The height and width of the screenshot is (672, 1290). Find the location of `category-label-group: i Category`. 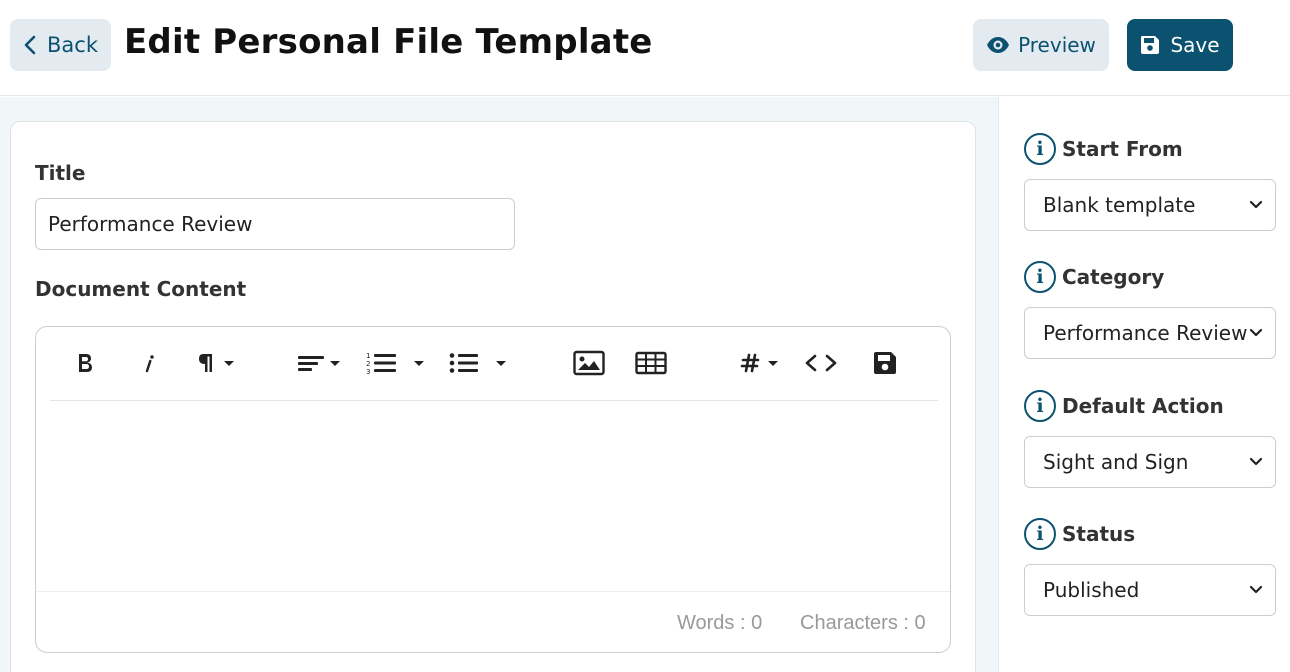

category-label-group: i Category is located at coordinates (1094, 277).